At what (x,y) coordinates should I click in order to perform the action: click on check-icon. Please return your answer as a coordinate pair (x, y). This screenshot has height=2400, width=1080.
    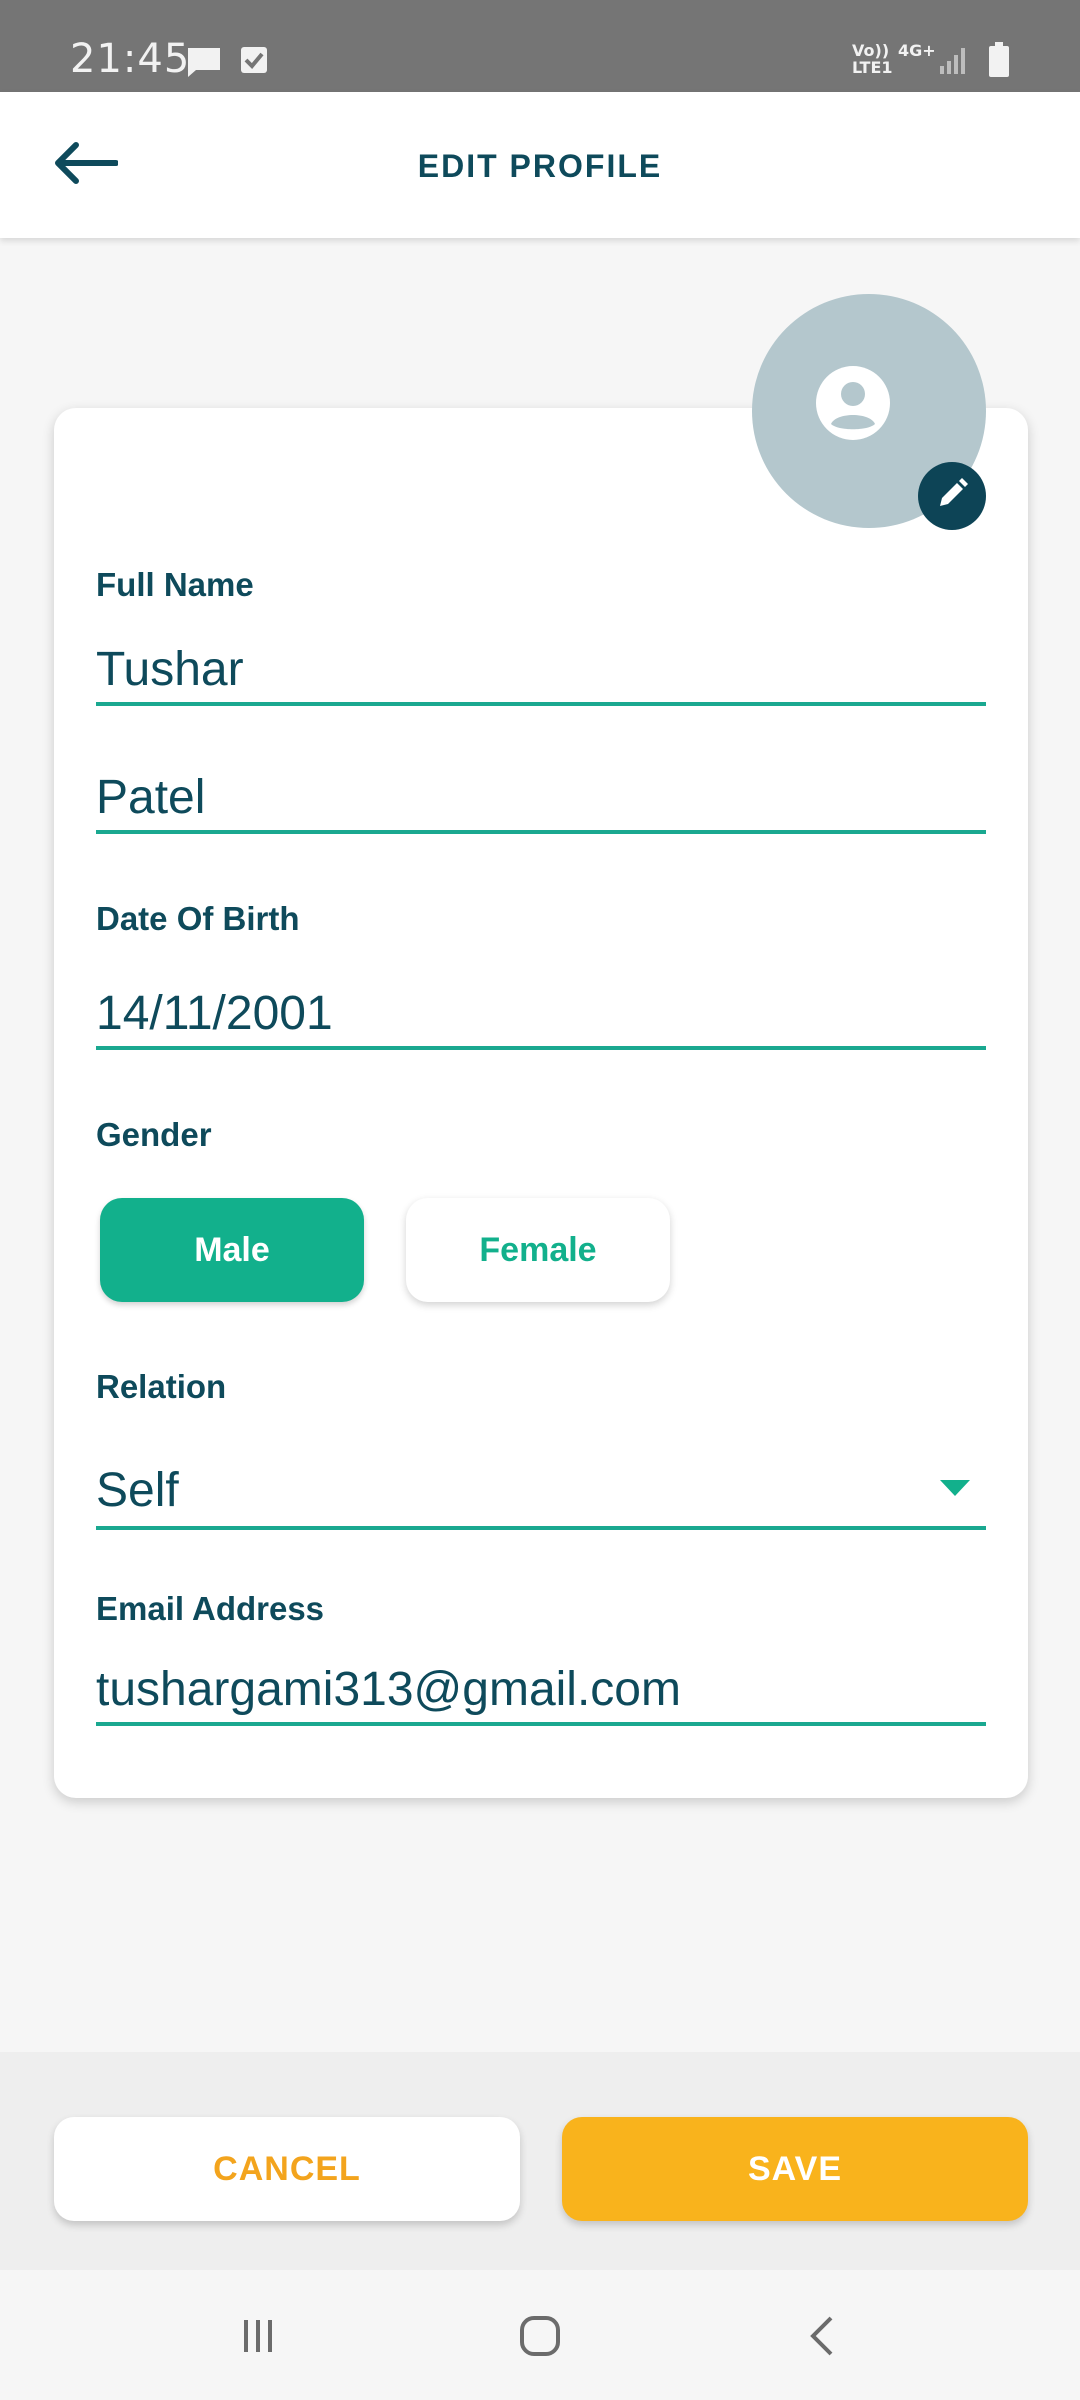
    Looking at the image, I should click on (254, 62).